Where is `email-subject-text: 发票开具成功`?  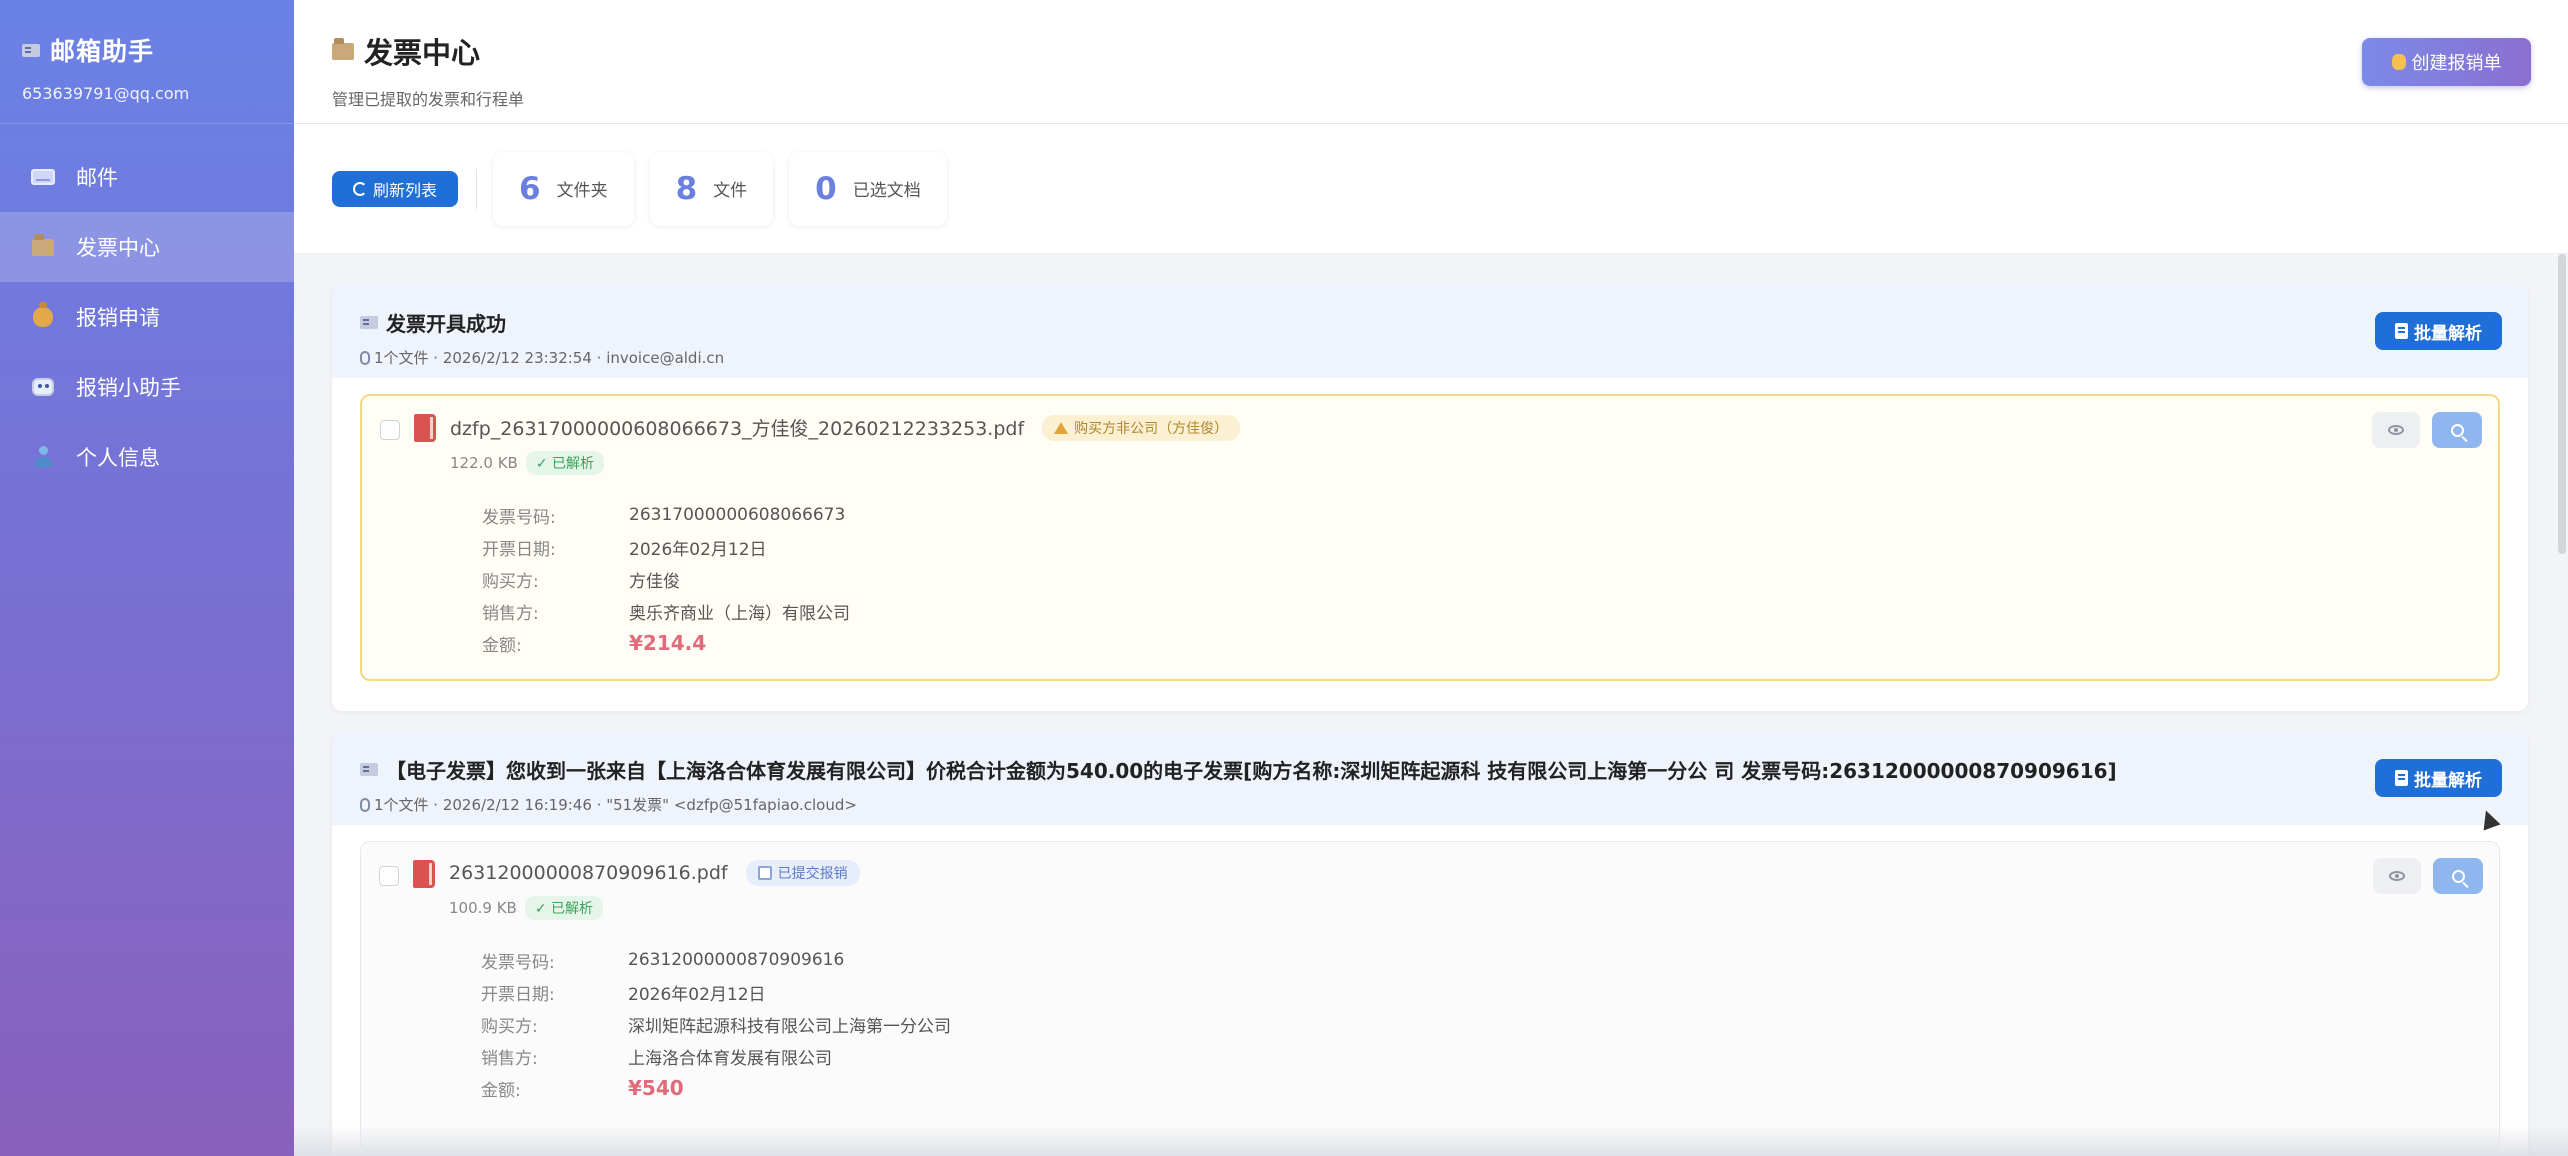 email-subject-text: 发票开具成功 is located at coordinates (446, 324).